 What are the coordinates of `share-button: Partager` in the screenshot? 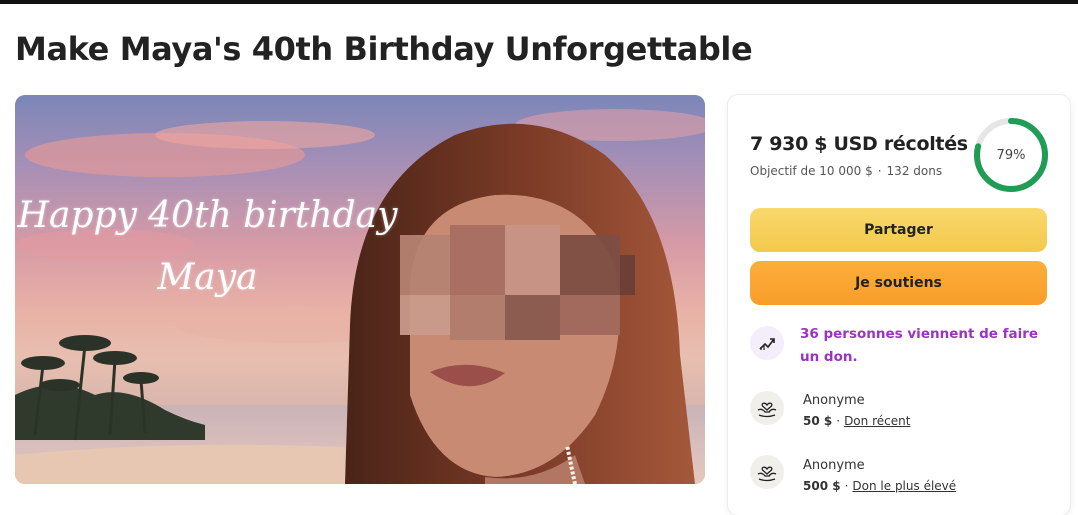 It's located at (898, 230).